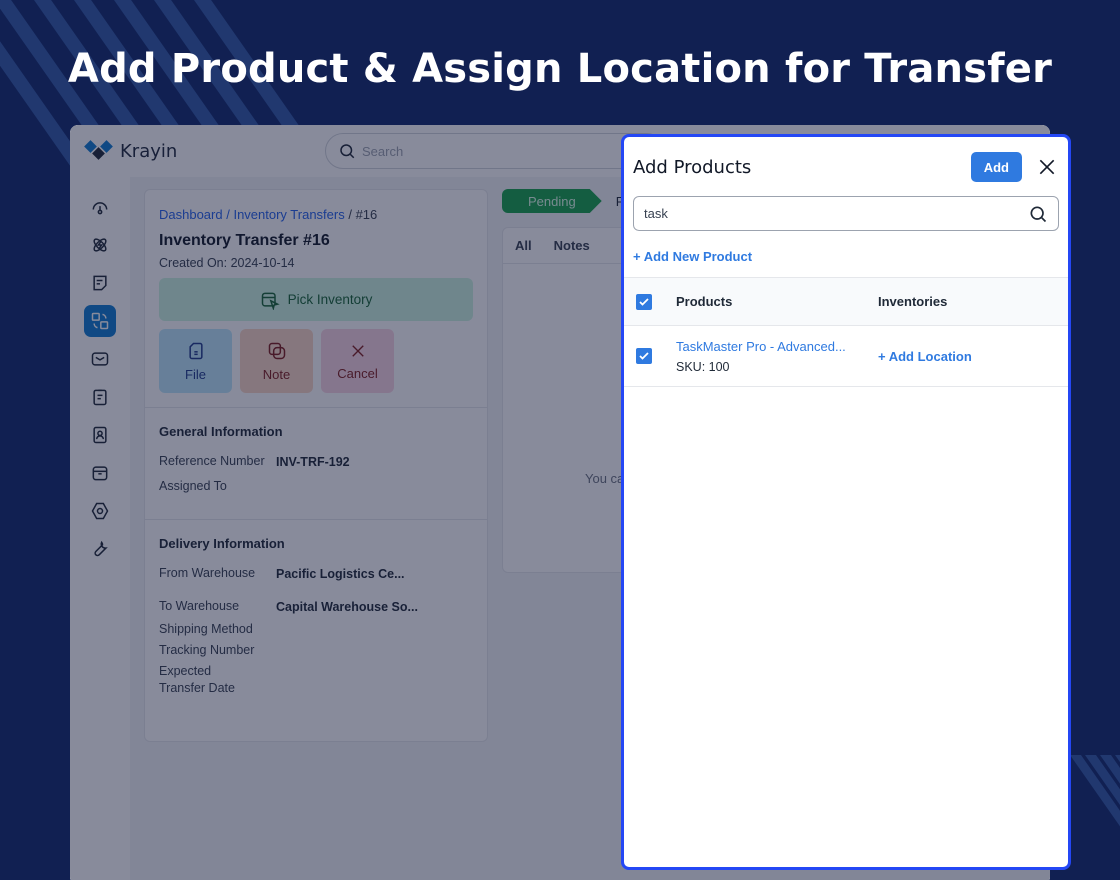 The width and height of the screenshot is (1120, 880). What do you see at coordinates (207, 573) in the screenshot?
I see `from-warehouse-label: From Warehouse` at bounding box center [207, 573].